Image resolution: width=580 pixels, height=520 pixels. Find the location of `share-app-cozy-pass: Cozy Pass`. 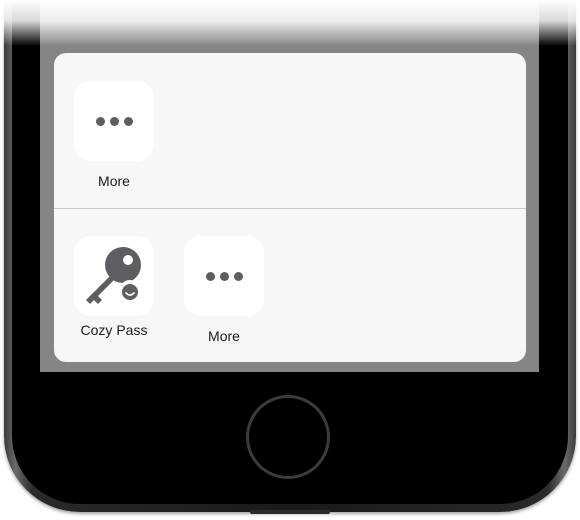

share-app-cozy-pass: Cozy Pass is located at coordinates (114, 287).